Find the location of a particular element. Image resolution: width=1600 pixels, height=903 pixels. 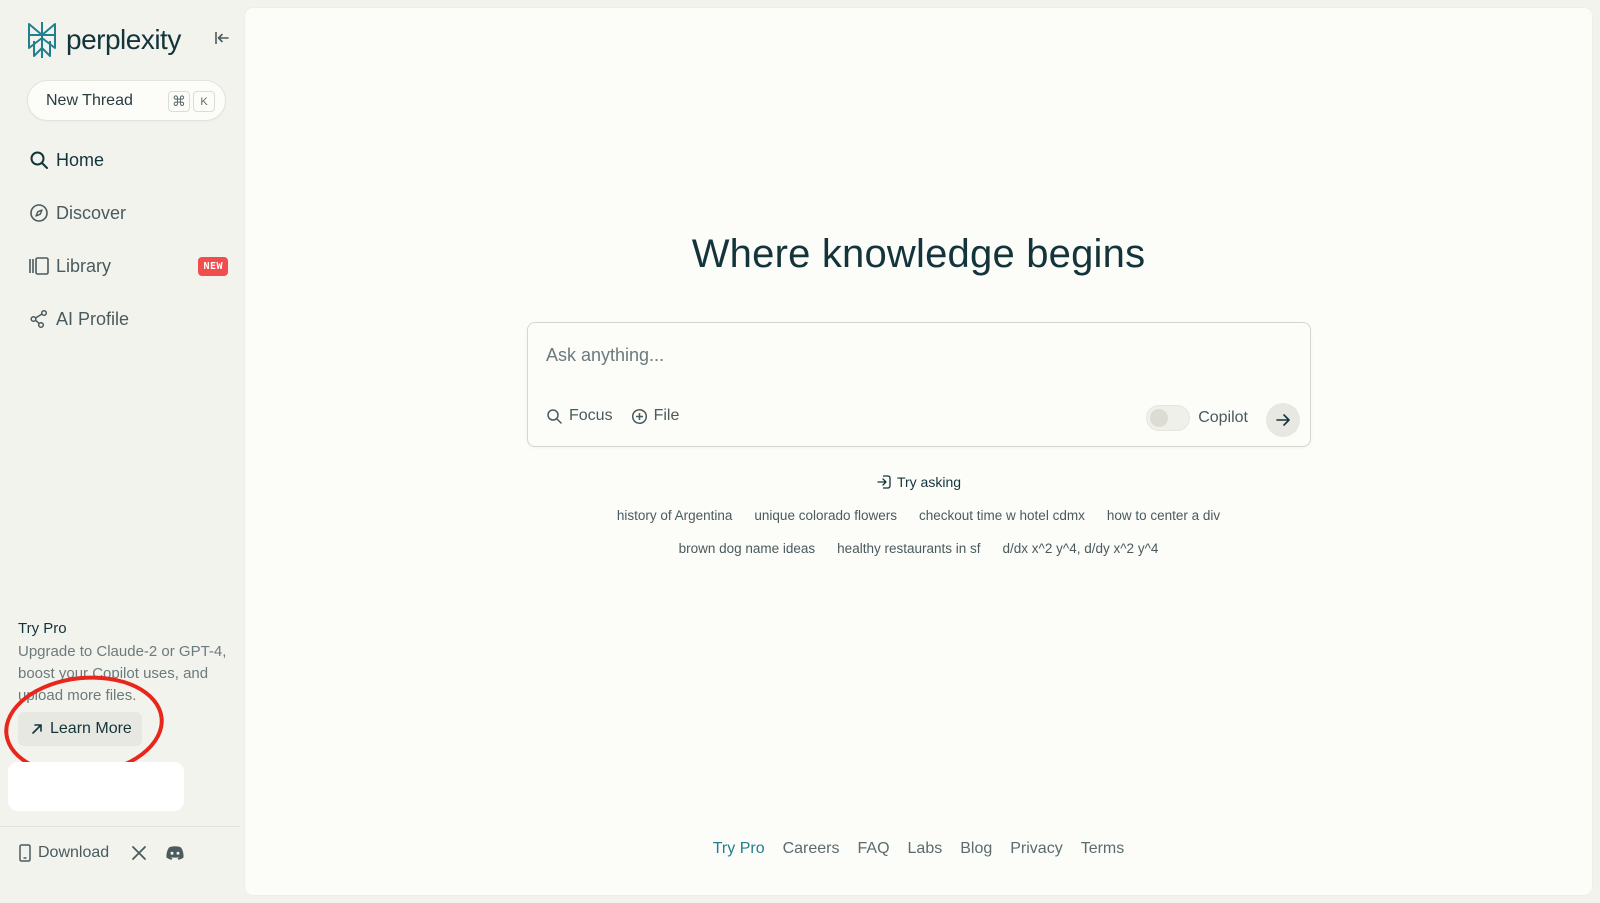

file-label: File is located at coordinates (666, 415).